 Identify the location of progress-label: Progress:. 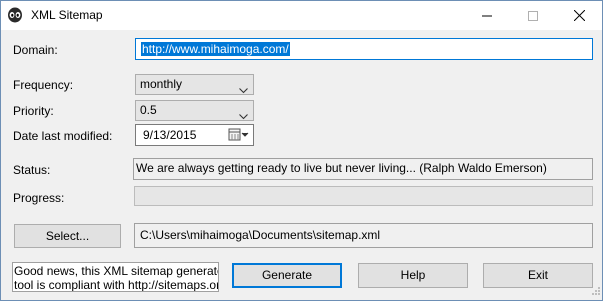
(39, 198).